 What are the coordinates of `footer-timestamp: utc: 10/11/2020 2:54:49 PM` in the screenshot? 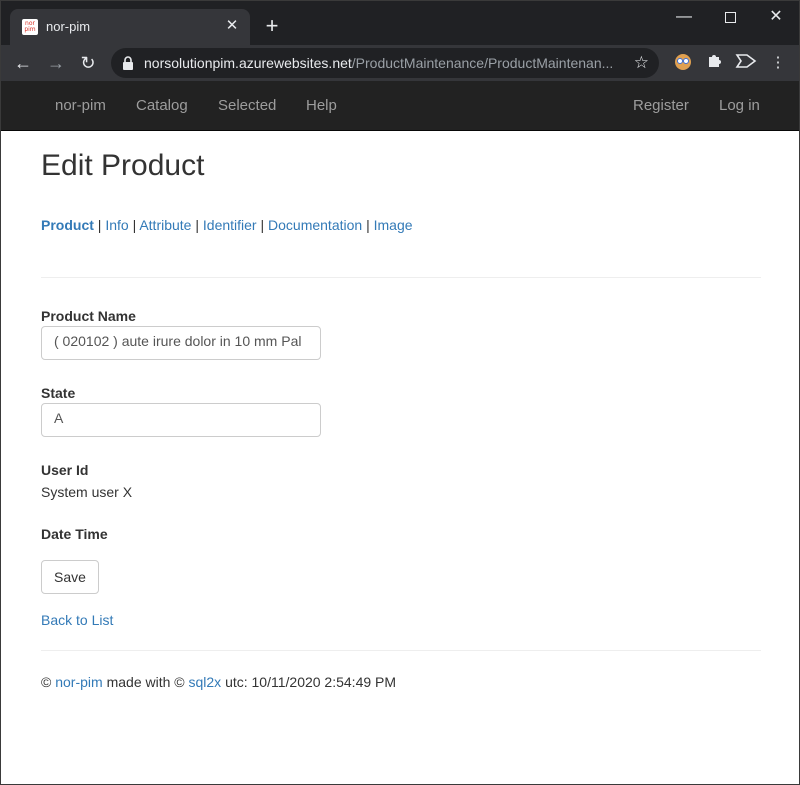 It's located at (311, 682).